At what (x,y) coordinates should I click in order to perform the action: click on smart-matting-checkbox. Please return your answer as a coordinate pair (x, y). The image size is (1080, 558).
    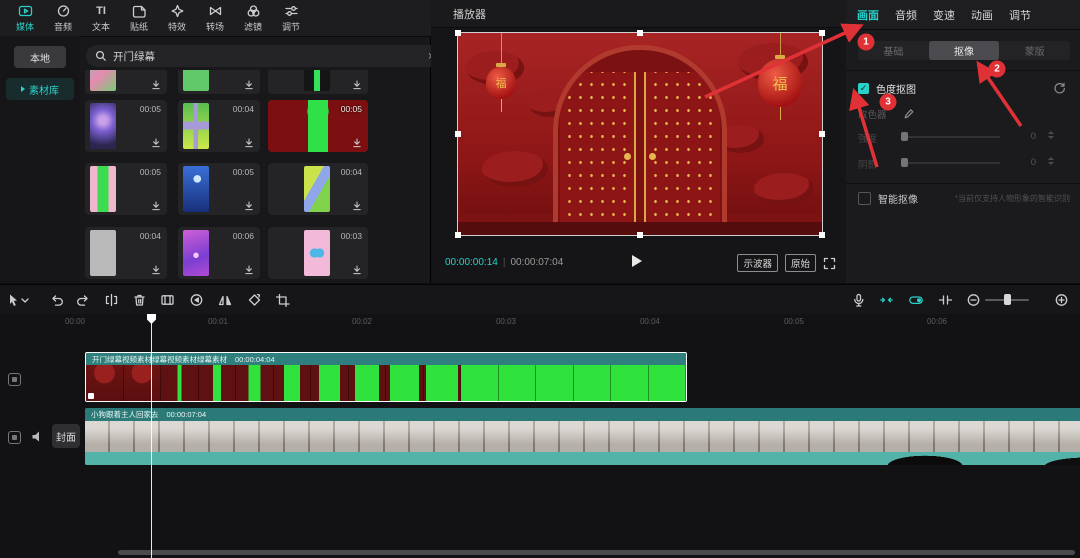
    Looking at the image, I should click on (864, 198).